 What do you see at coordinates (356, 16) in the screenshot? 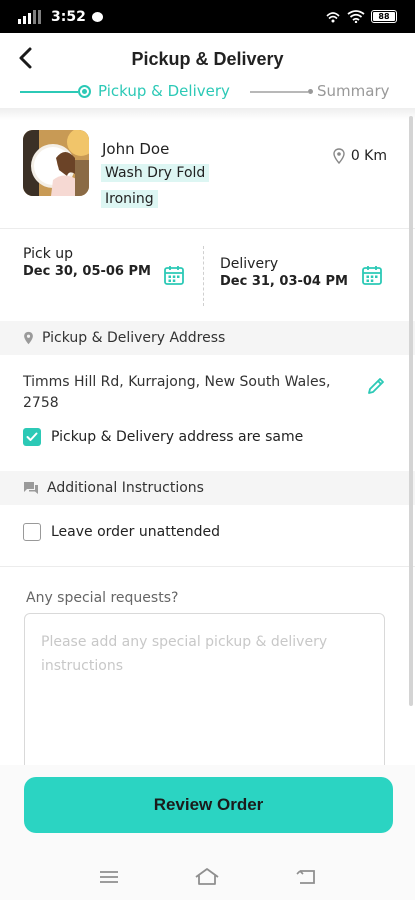
I see `wifi-icon` at bounding box center [356, 16].